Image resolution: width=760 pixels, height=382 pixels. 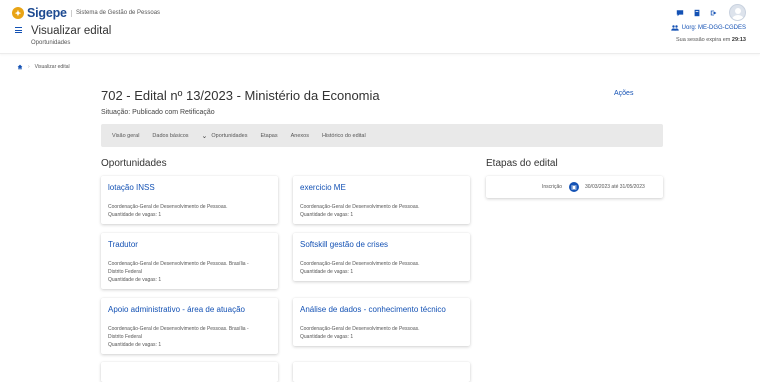 What do you see at coordinates (158, 112) in the screenshot?
I see `edital-situacao: Situação: Publicado com Retificação` at bounding box center [158, 112].